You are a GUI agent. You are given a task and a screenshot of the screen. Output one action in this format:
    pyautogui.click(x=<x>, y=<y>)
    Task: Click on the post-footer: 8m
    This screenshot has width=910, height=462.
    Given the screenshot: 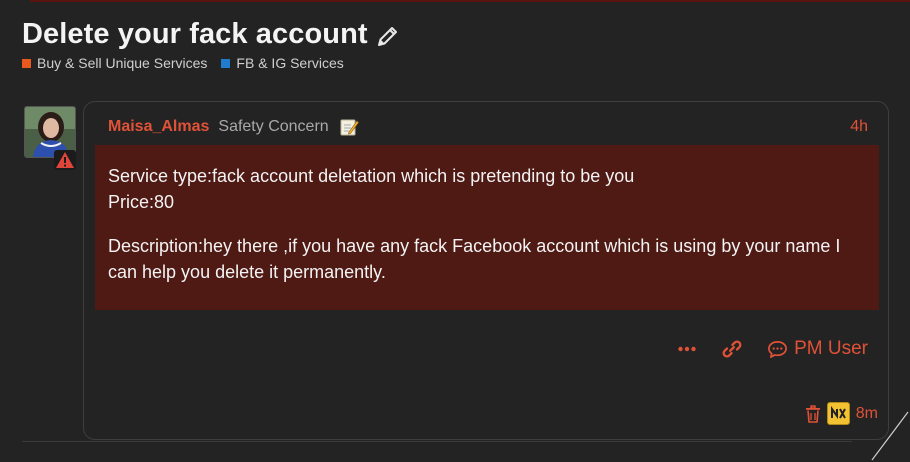 What is the action you would take?
    pyautogui.click(x=841, y=413)
    